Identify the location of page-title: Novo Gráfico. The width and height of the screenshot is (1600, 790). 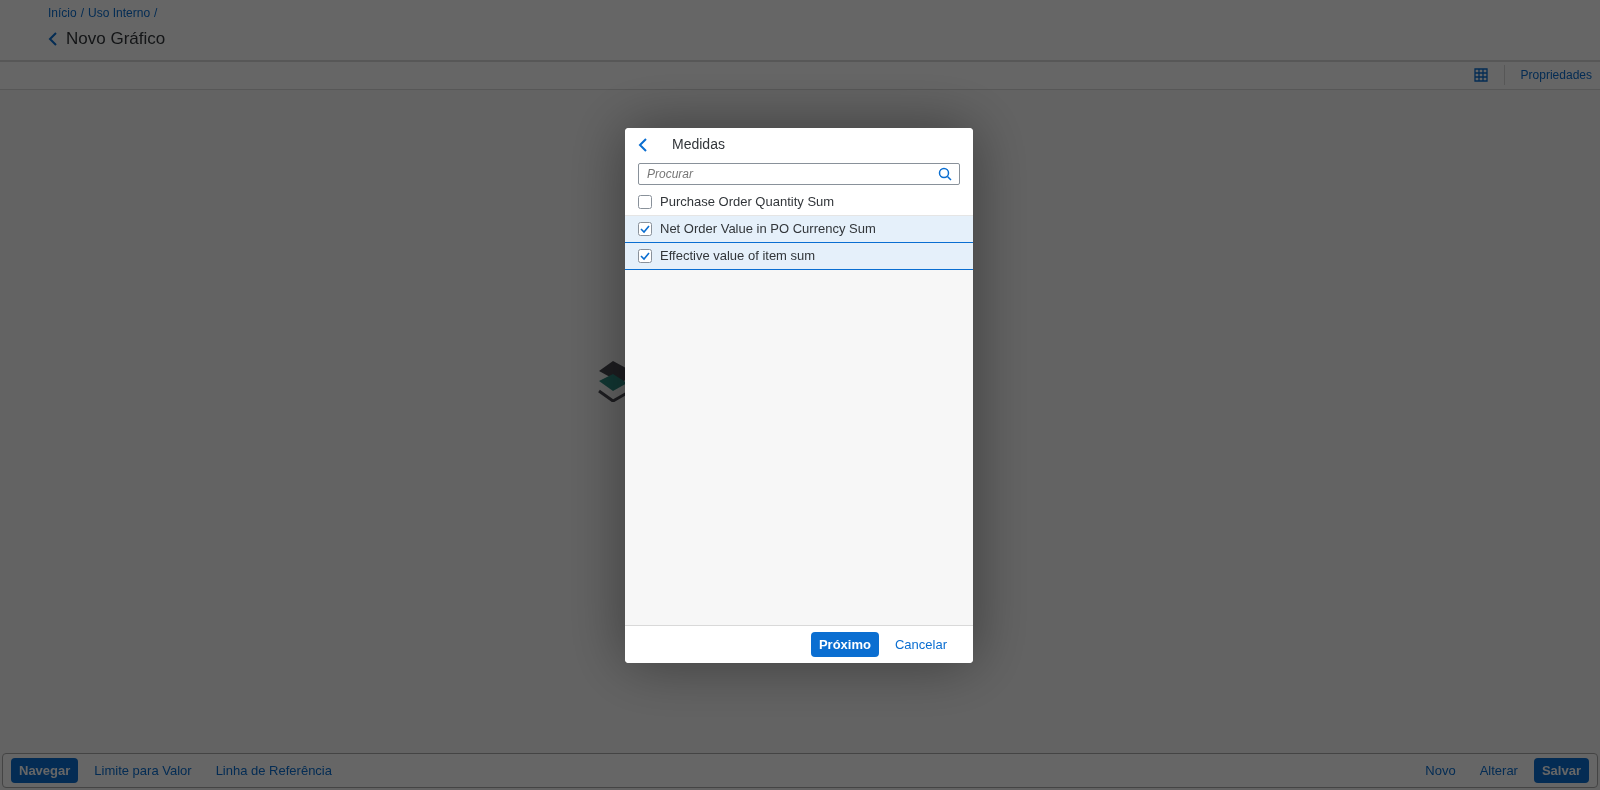
(116, 39).